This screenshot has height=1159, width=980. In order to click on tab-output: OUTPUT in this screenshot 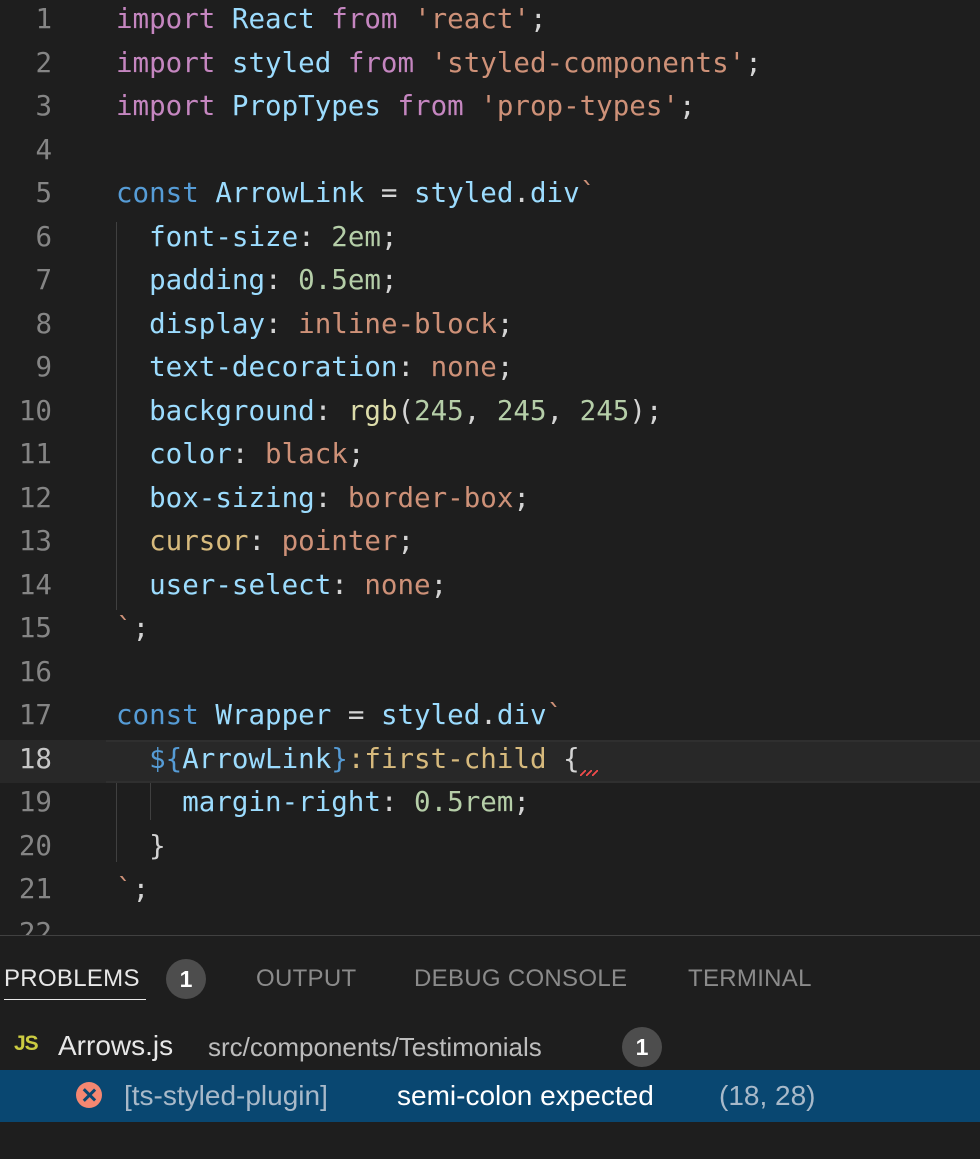, I will do `click(306, 979)`.